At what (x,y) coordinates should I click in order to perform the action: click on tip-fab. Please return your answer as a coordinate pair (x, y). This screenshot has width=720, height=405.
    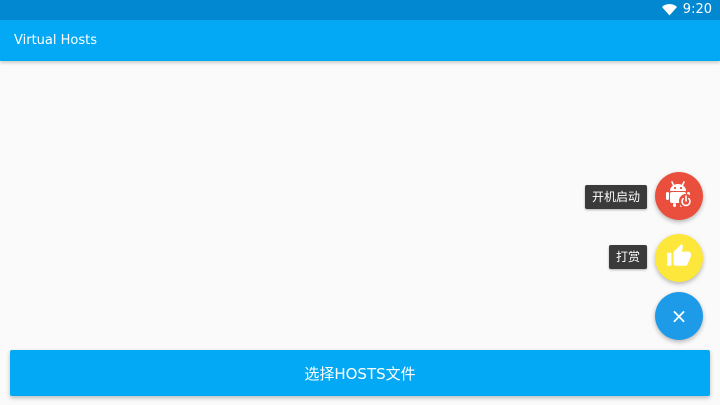
    Looking at the image, I should click on (679, 258).